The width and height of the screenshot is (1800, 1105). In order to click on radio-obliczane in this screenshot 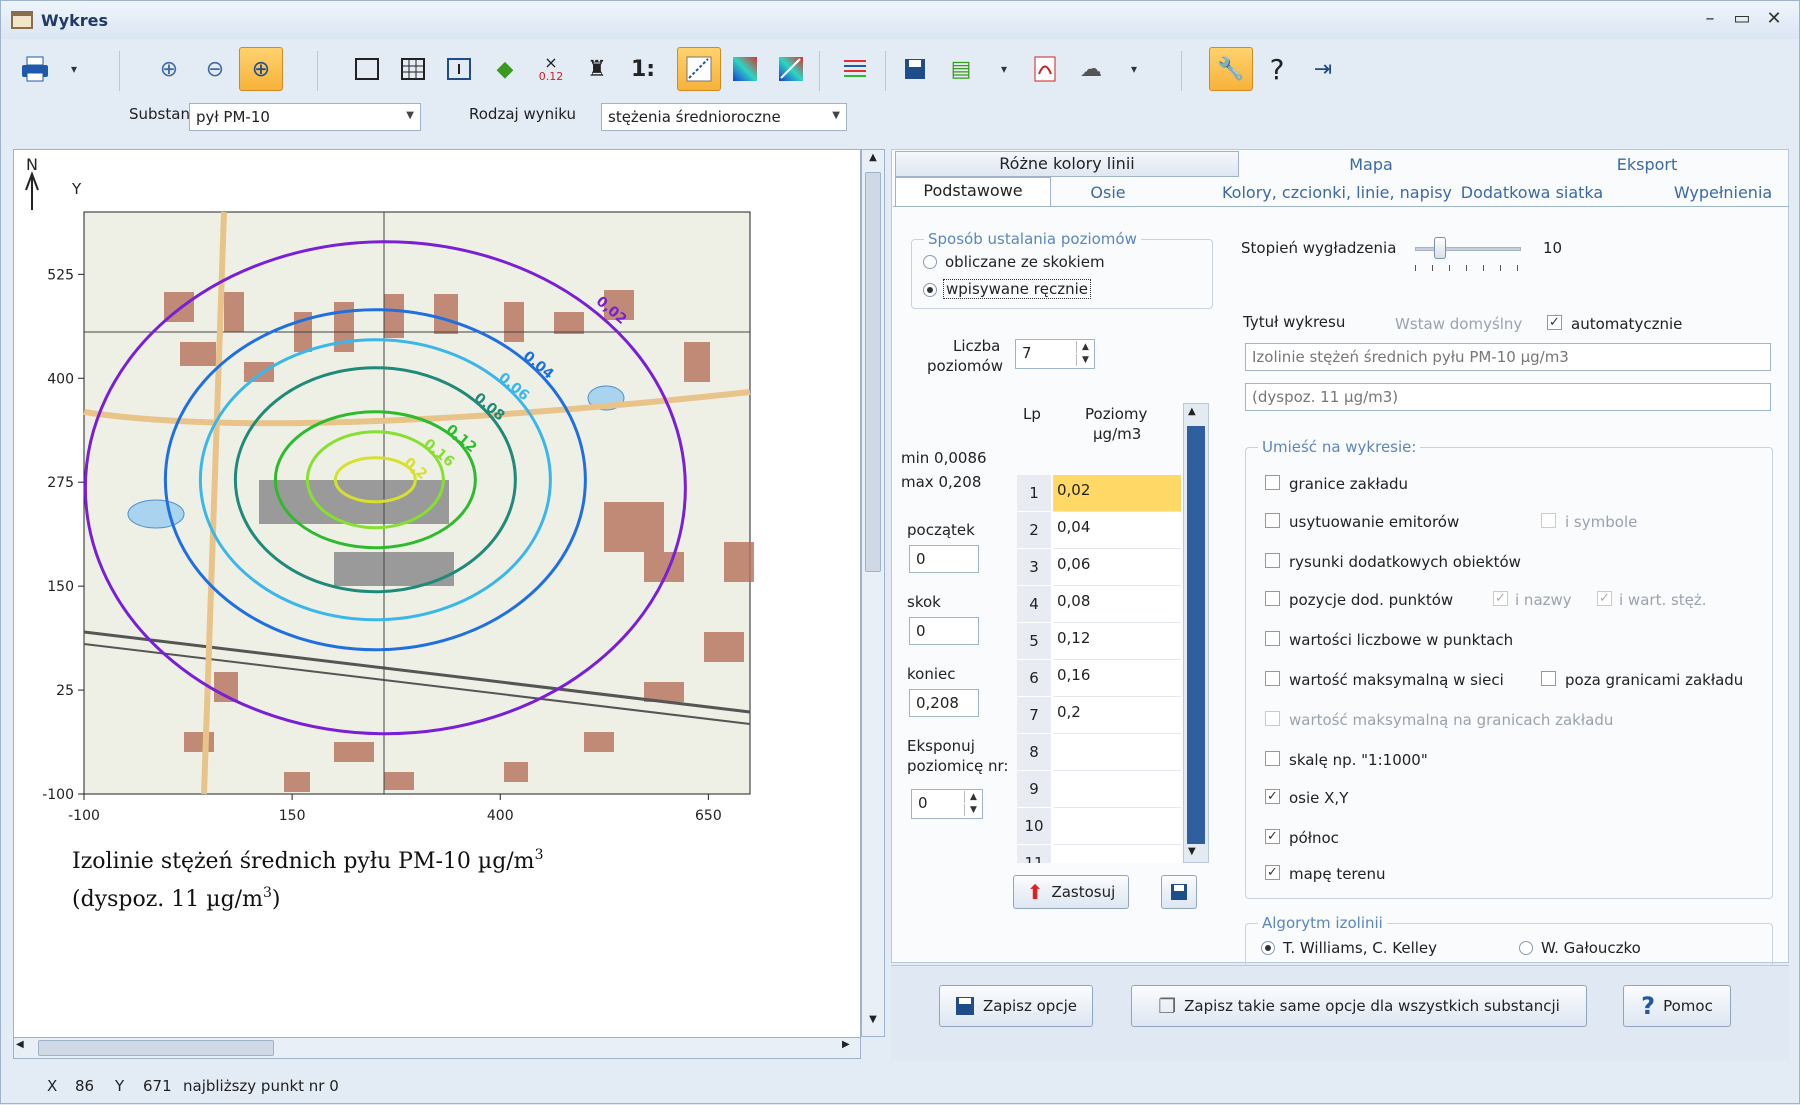, I will do `click(930, 262)`.